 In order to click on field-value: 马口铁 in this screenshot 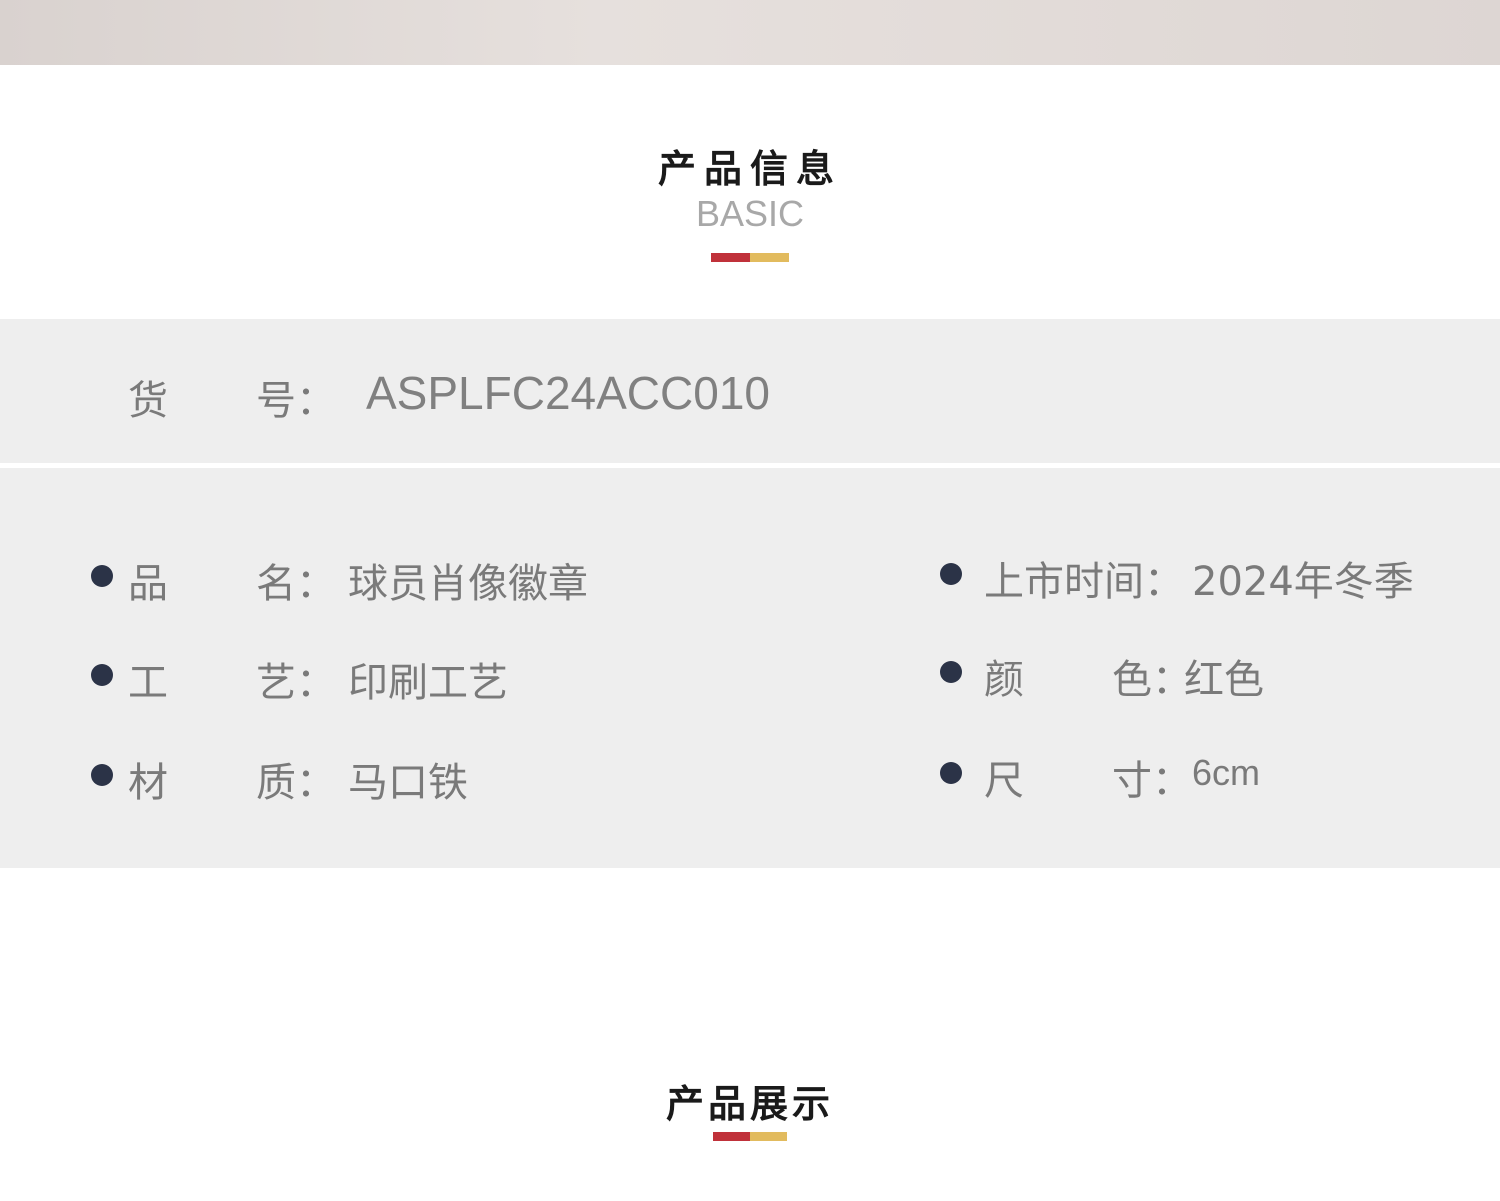, I will do `click(408, 783)`.